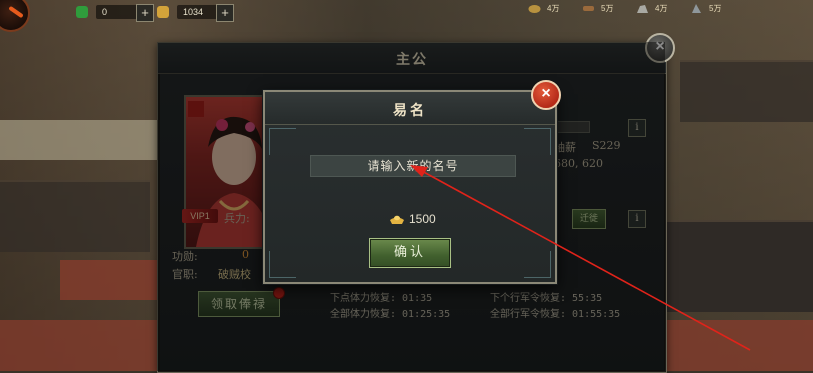 This screenshot has width=813, height=373. What do you see at coordinates (534, 9) in the screenshot?
I see `grain-icon` at bounding box center [534, 9].